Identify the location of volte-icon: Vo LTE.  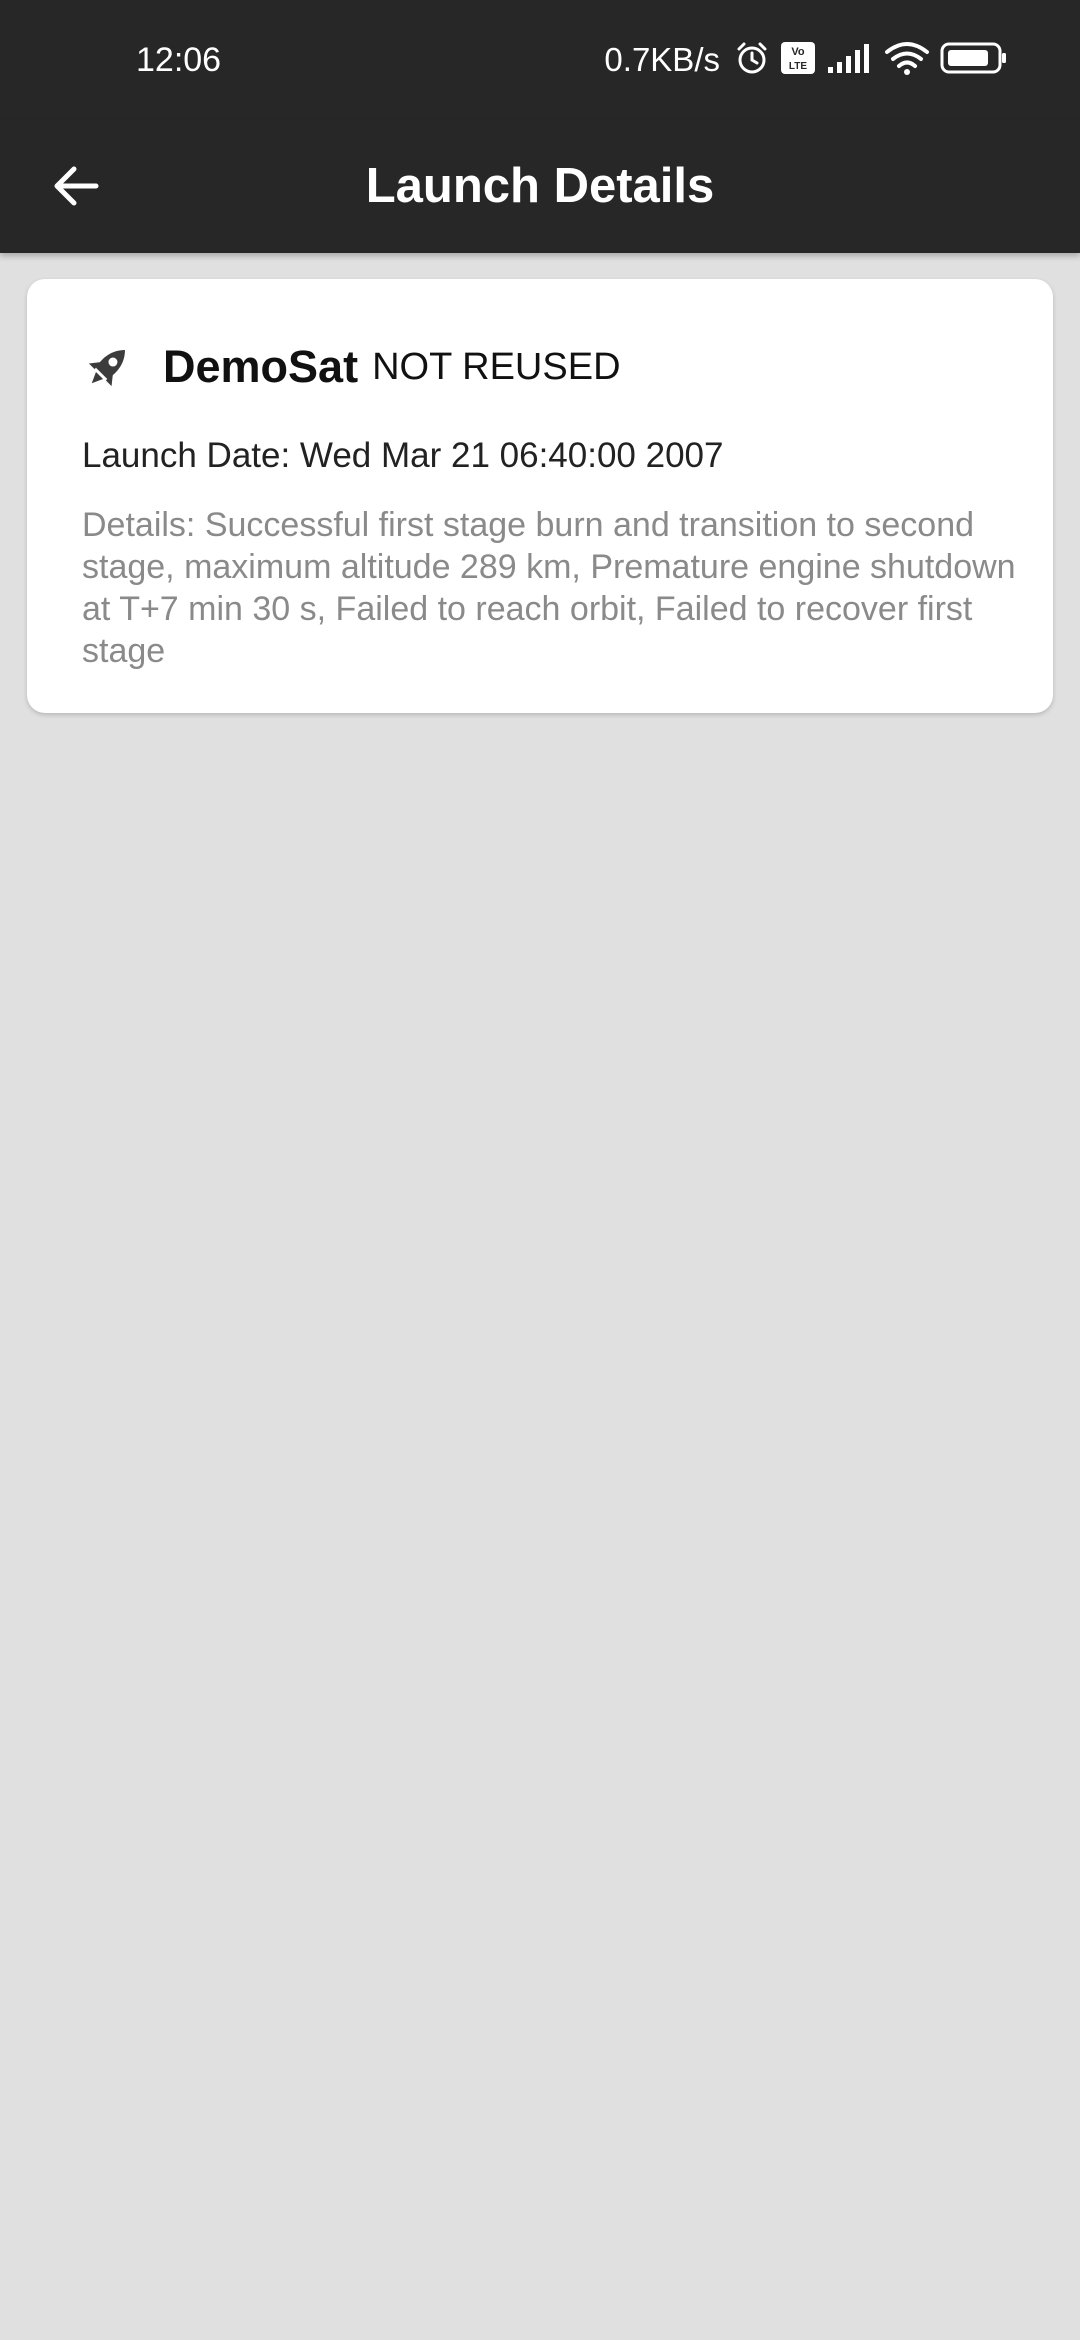
(798, 60).